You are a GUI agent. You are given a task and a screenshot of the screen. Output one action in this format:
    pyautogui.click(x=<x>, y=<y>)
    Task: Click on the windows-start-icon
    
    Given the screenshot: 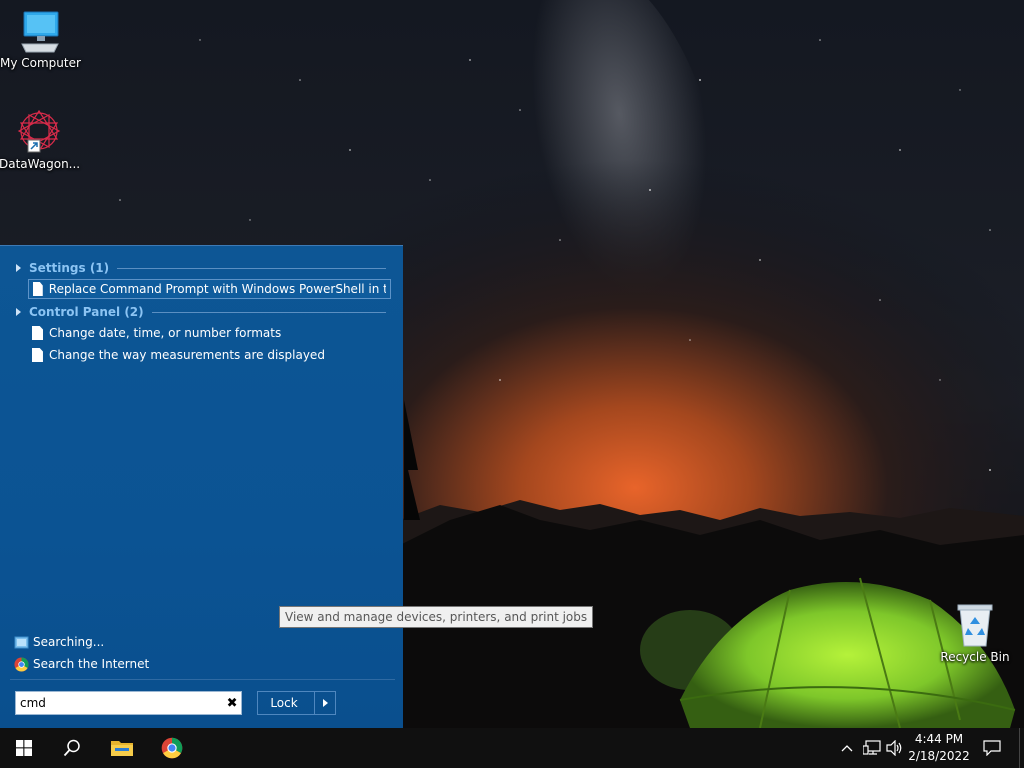 What is the action you would take?
    pyautogui.click(x=24, y=748)
    